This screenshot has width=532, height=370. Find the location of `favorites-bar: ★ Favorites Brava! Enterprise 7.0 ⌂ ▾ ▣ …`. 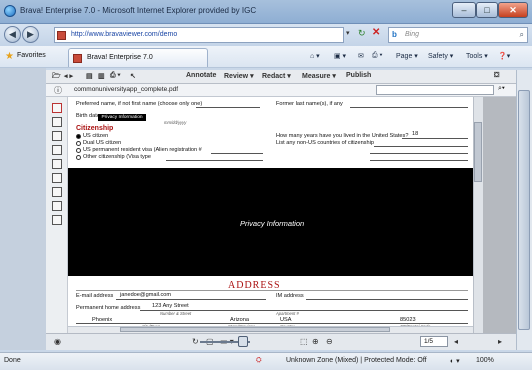

favorites-bar: ★ Favorites Brava! Enterprise 7.0 ⌂ ▾ ▣ … is located at coordinates (266, 57).